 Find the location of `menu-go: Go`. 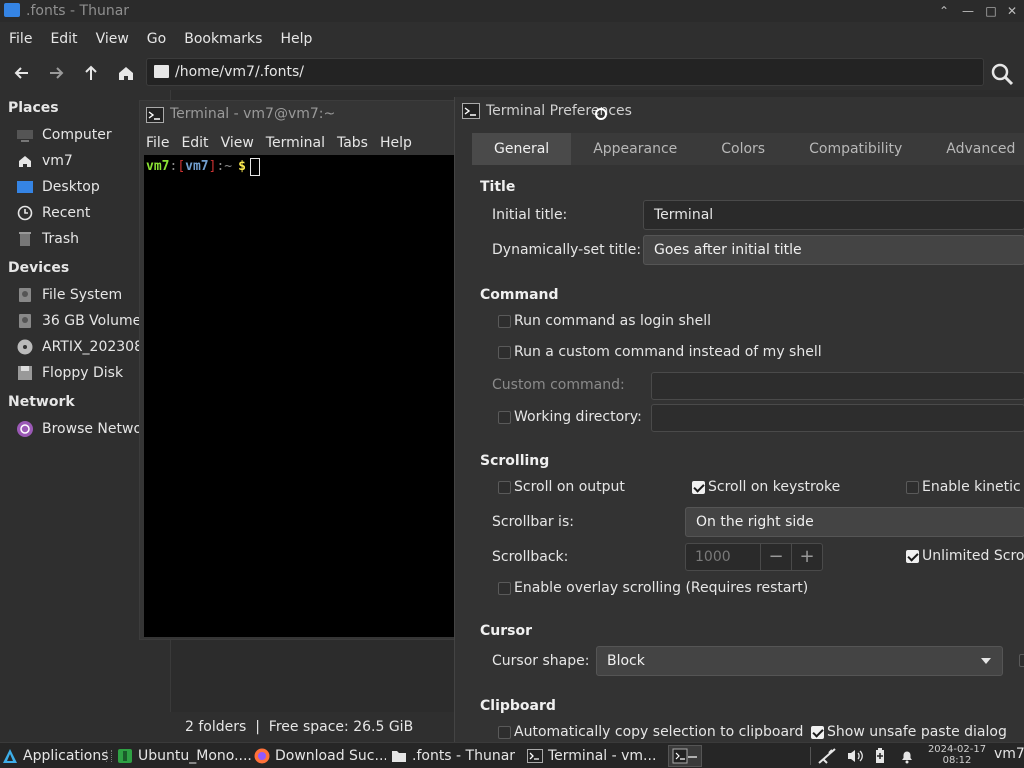

menu-go: Go is located at coordinates (156, 39).